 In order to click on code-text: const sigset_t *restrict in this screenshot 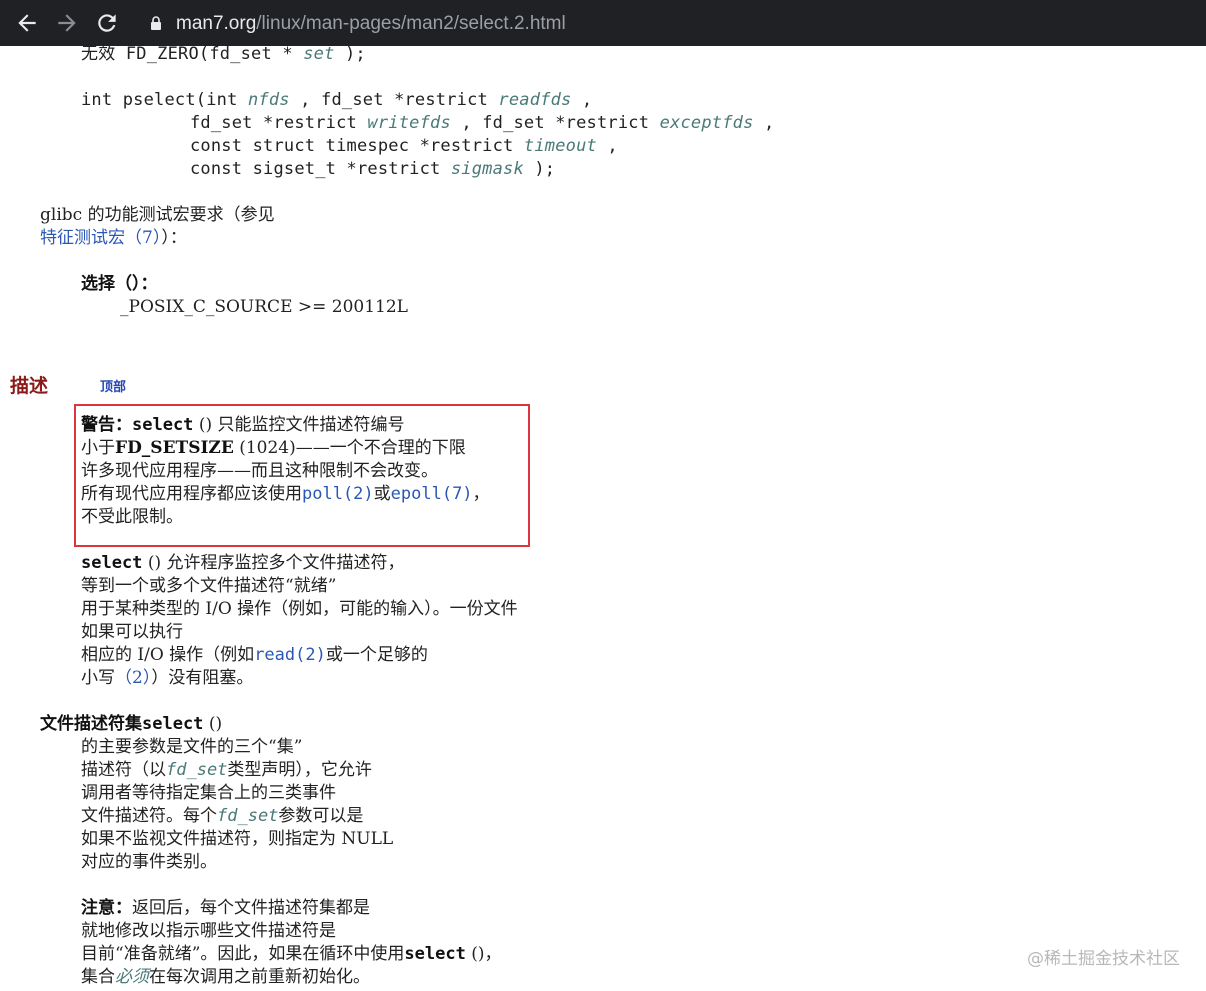, I will do `click(320, 169)`.